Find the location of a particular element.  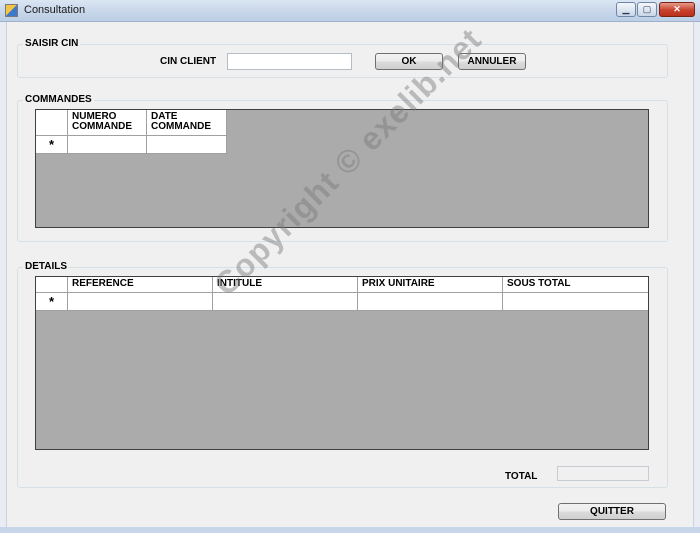

minimize-button: ▁ is located at coordinates (626, 9).